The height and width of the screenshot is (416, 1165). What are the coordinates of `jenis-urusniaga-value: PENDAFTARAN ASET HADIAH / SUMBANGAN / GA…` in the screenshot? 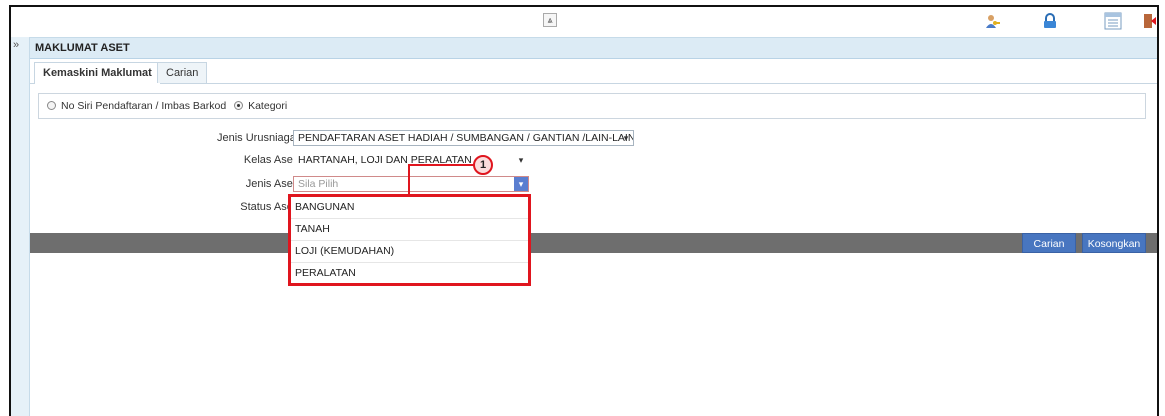 It's located at (466, 138).